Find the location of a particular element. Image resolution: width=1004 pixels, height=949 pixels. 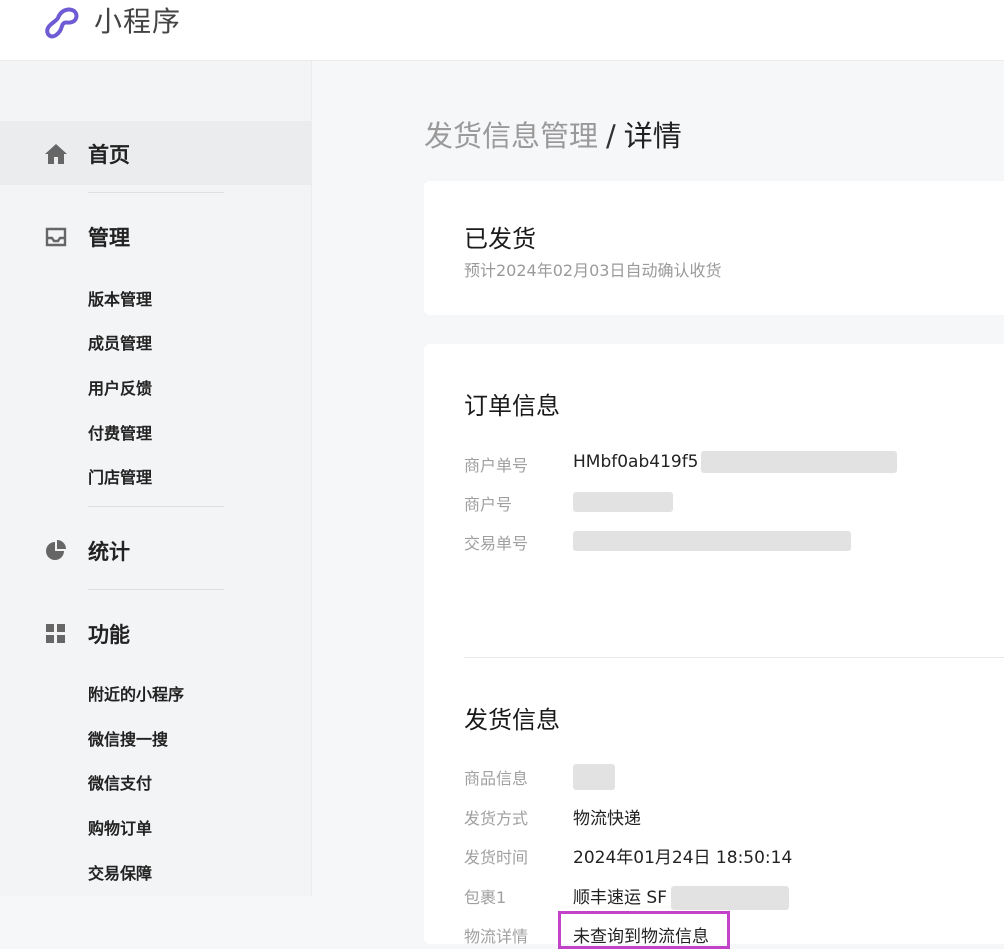

auto-confirm-note: 预计2024年02月03日自动确认收货 is located at coordinates (593, 270).